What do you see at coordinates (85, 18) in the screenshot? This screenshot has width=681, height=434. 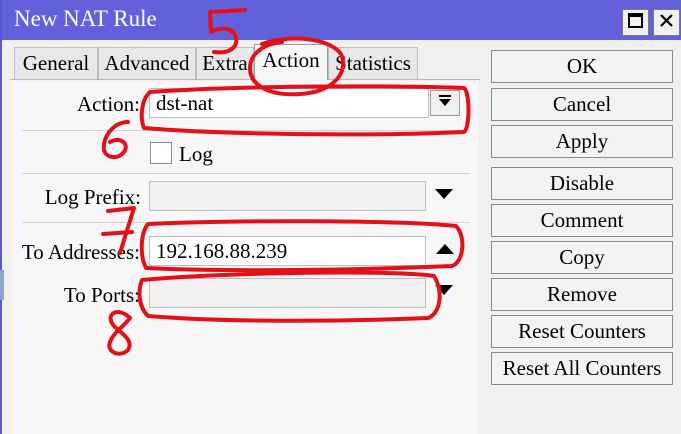 I see `window-title: New NAT Rule` at bounding box center [85, 18].